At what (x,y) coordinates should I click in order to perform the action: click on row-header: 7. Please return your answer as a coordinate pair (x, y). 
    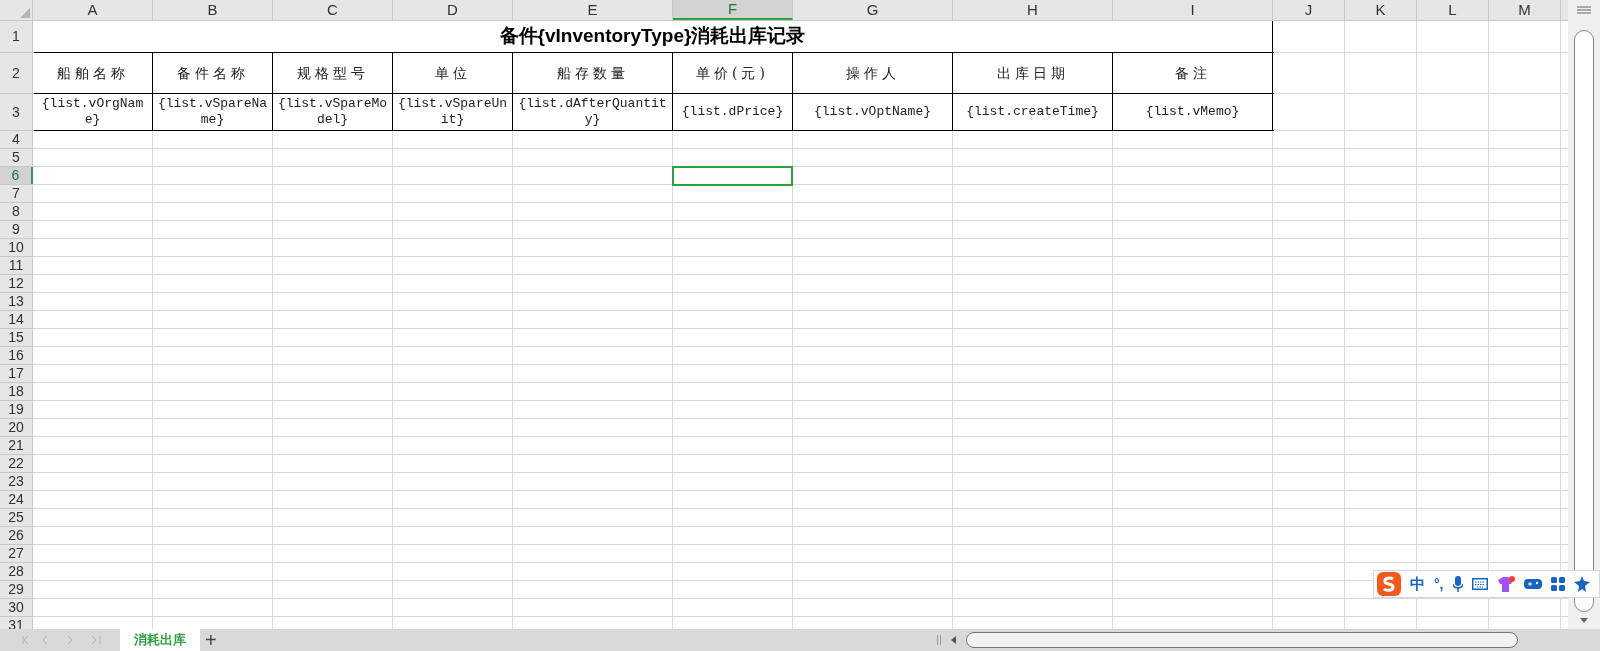
    Looking at the image, I should click on (16, 193).